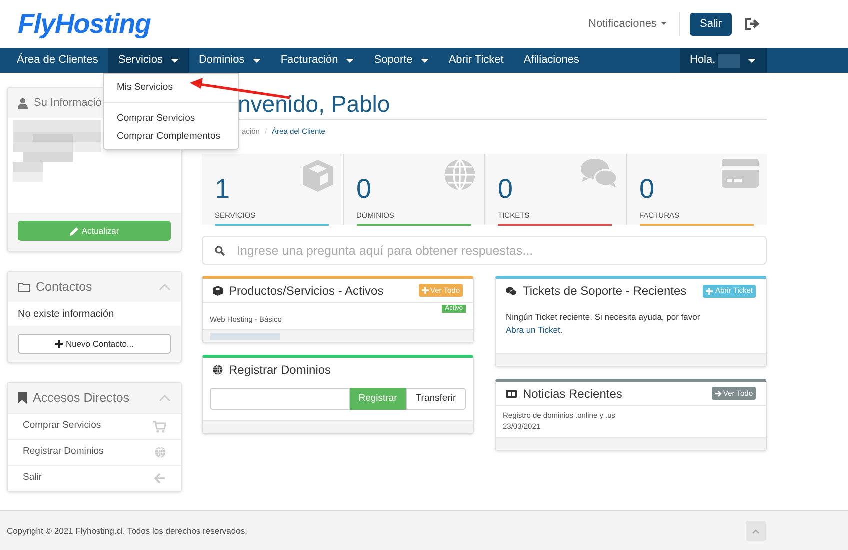  Describe the element at coordinates (632, 24) in the screenshot. I see `notifications-menu: Notificaciones` at that location.